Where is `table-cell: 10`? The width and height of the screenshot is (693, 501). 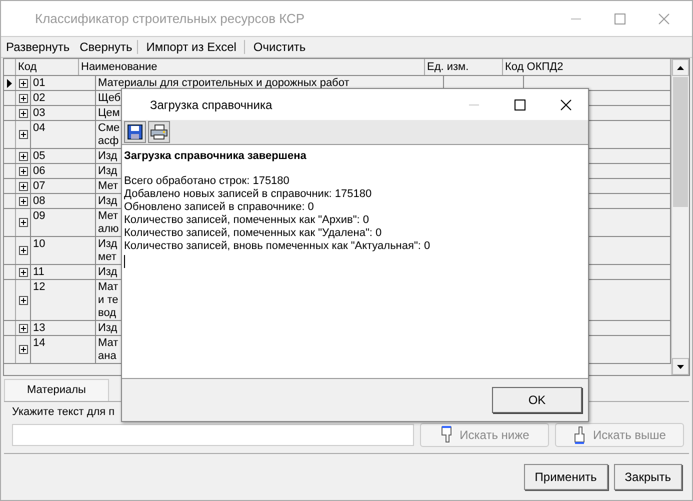 table-cell: 10 is located at coordinates (63, 250).